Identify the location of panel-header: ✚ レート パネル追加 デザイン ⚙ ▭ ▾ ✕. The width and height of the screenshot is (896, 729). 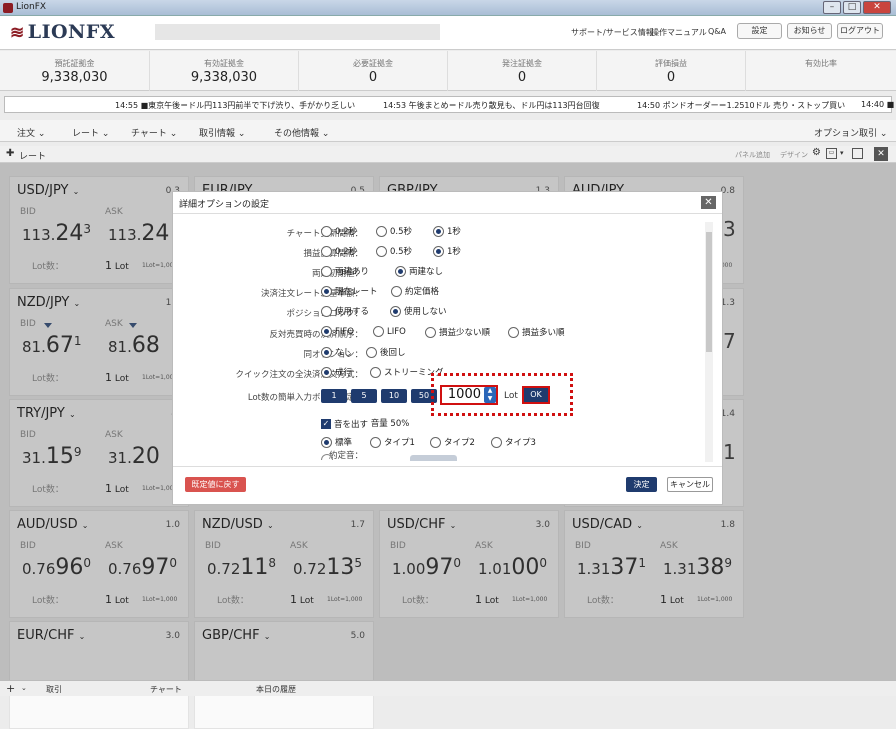
(448, 154).